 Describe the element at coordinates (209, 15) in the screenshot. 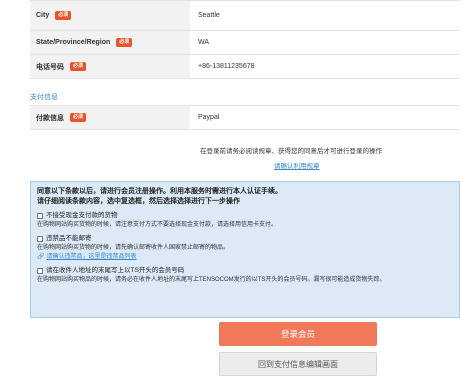

I see `city-value: Seattle` at that location.